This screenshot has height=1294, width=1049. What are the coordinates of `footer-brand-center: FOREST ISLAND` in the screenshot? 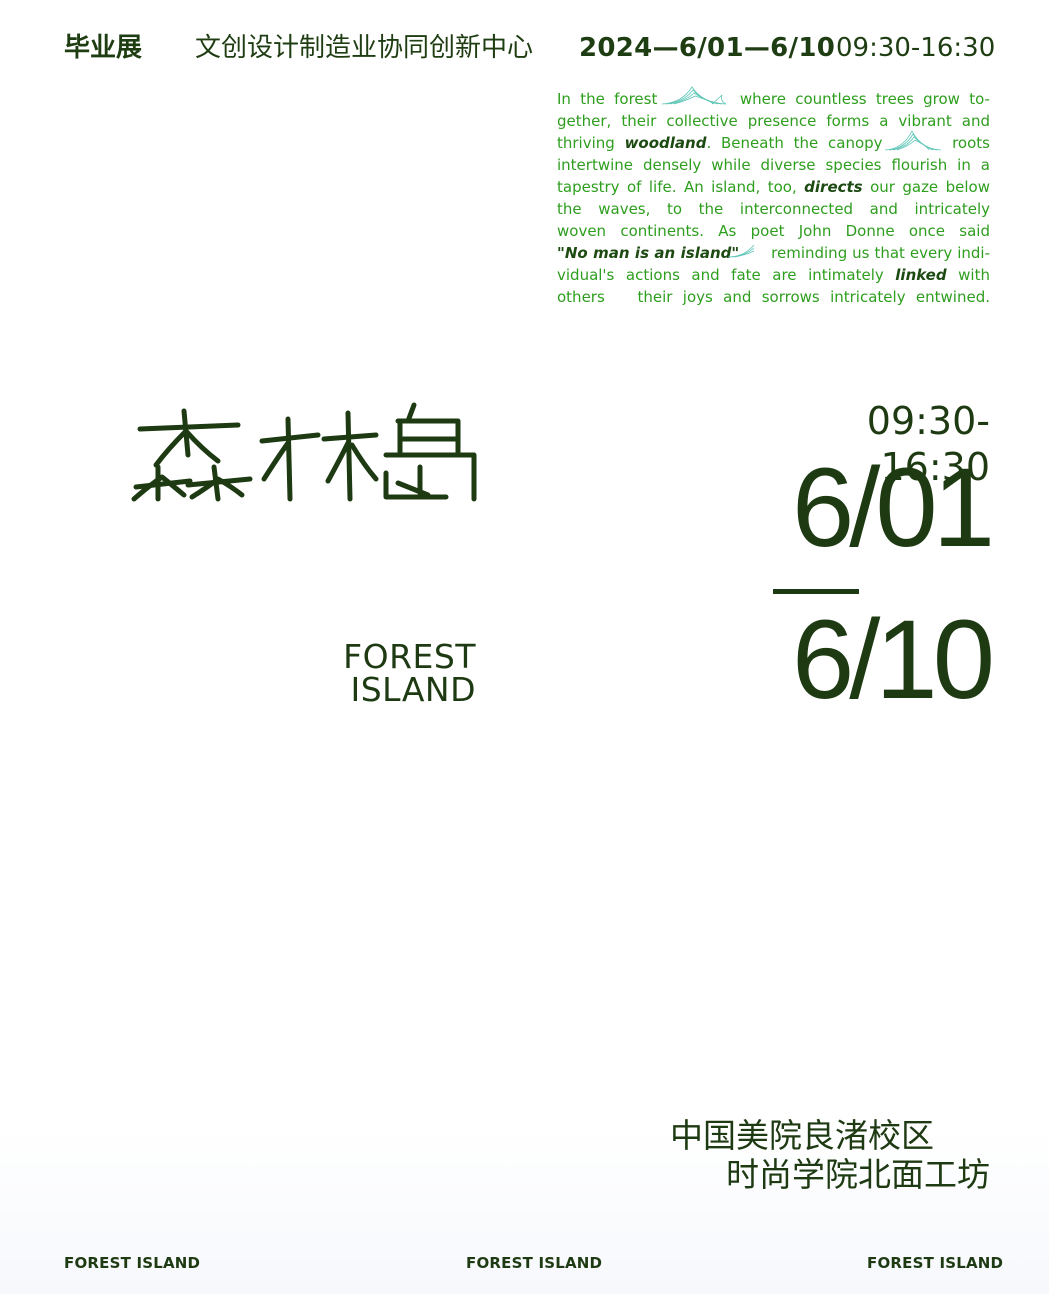 It's located at (534, 1263).